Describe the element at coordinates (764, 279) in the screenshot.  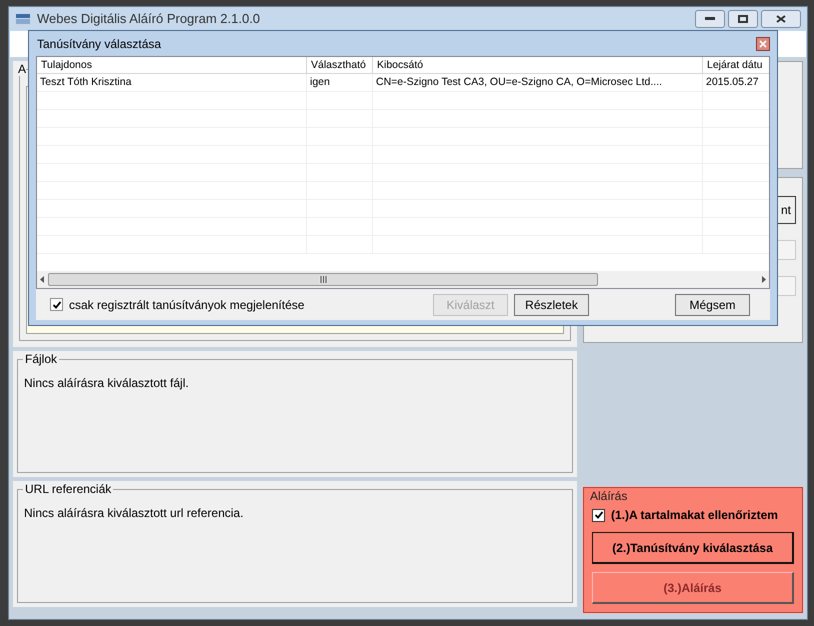
I see `scroll-right-icon` at that location.